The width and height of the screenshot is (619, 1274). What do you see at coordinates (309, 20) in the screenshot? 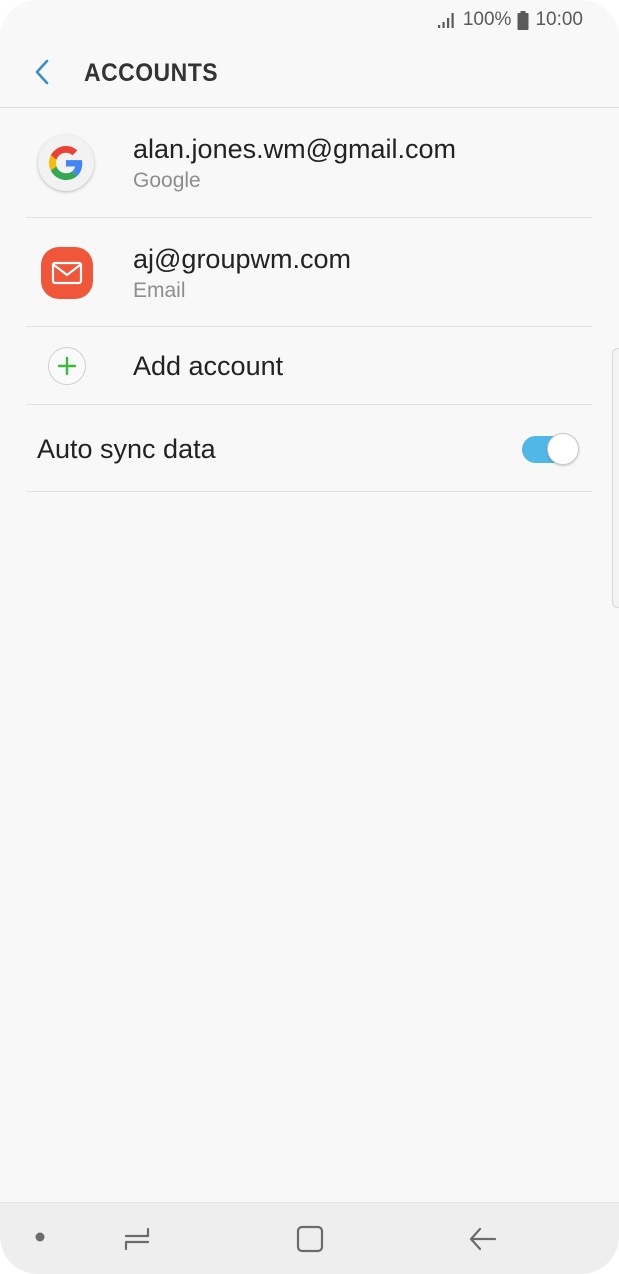
I see `status-bar: 100% 10:00` at bounding box center [309, 20].